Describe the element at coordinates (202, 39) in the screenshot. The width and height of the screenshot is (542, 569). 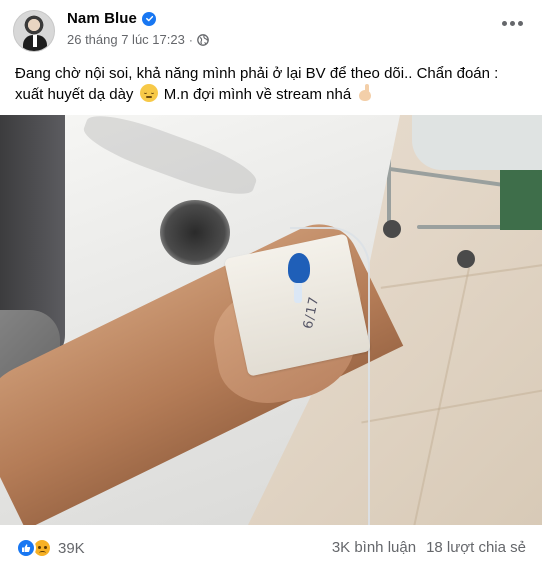
I see `globe-icon` at that location.